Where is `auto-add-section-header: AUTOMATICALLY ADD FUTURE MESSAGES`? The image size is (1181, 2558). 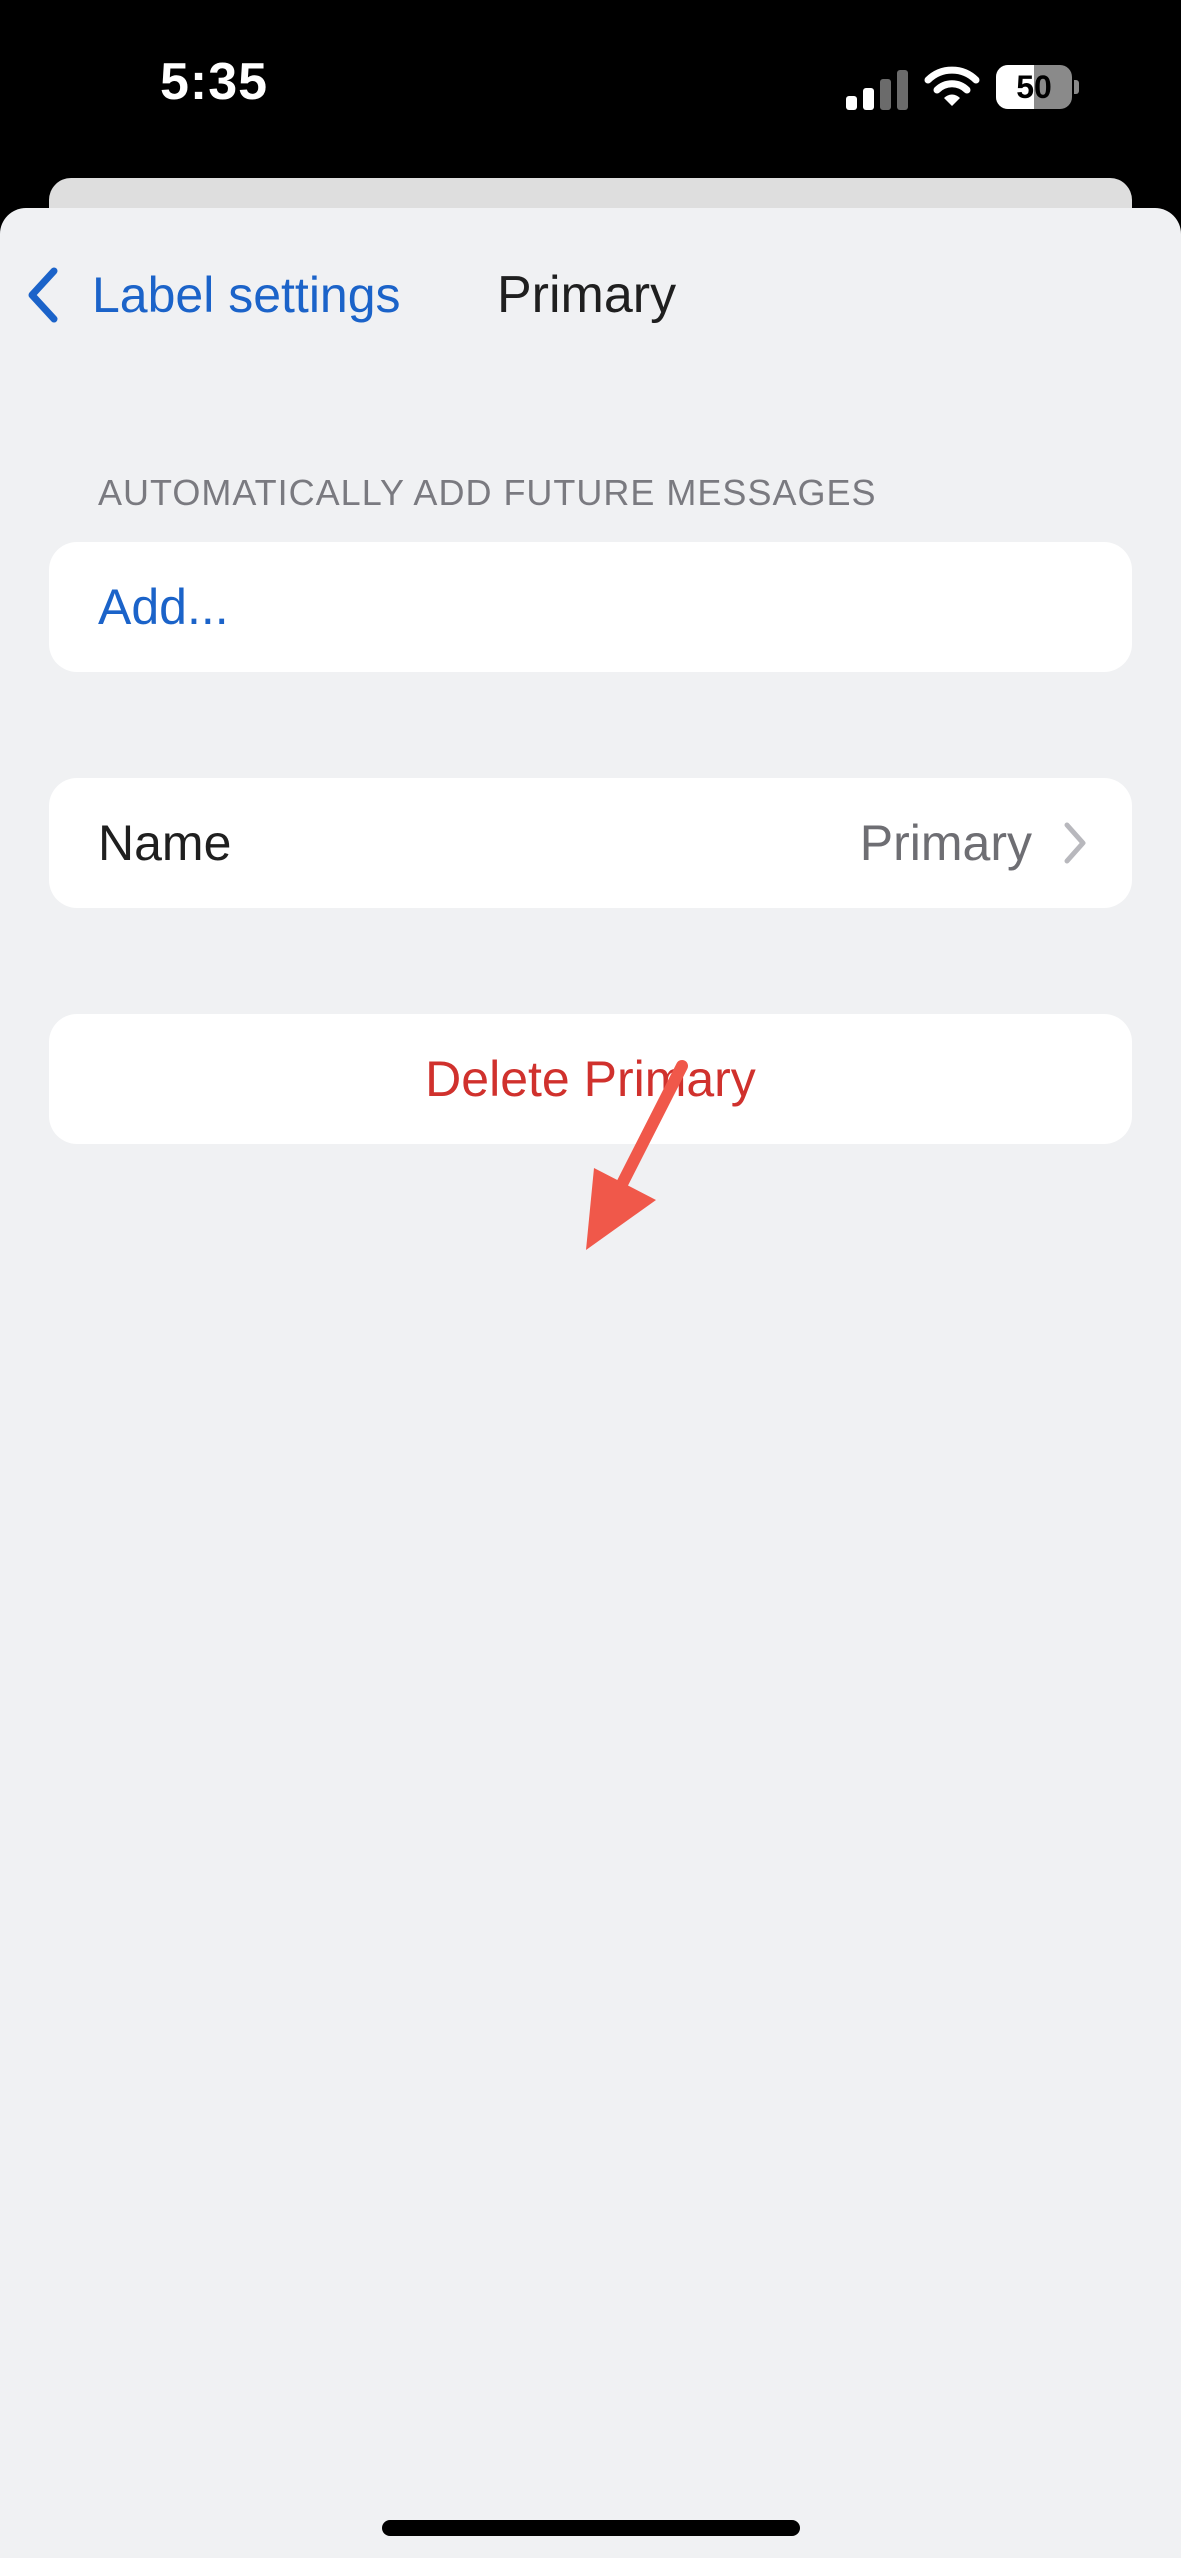
auto-add-section-header: AUTOMATICALLY ADD FUTURE MESSAGES is located at coordinates (487, 492).